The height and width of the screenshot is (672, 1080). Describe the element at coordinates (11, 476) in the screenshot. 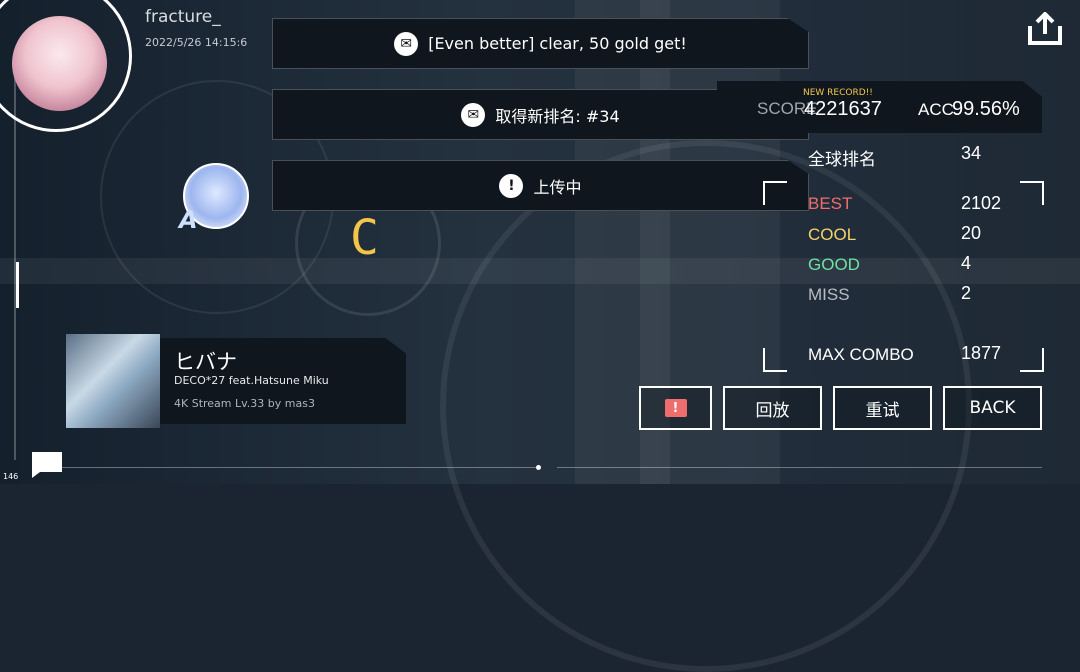

I see `counter-text: 146` at that location.